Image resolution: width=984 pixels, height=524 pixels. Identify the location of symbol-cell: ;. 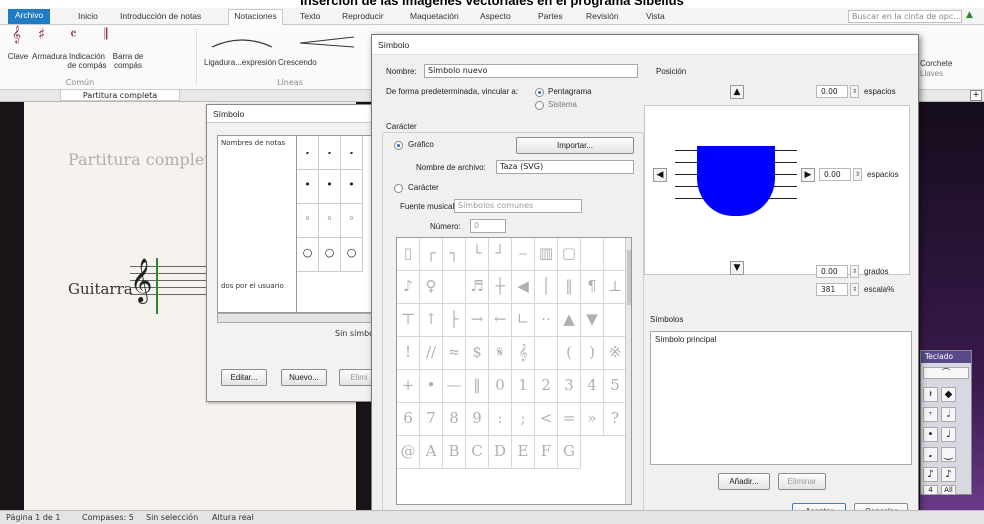
(523, 419).